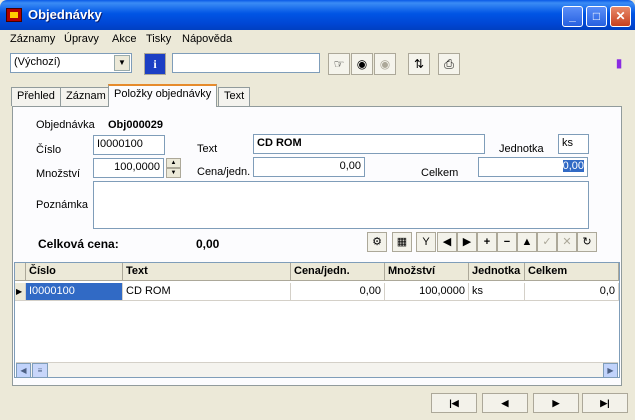 This screenshot has width=635, height=420. I want to click on mnozstvi-field: 100,0000, so click(128, 168).